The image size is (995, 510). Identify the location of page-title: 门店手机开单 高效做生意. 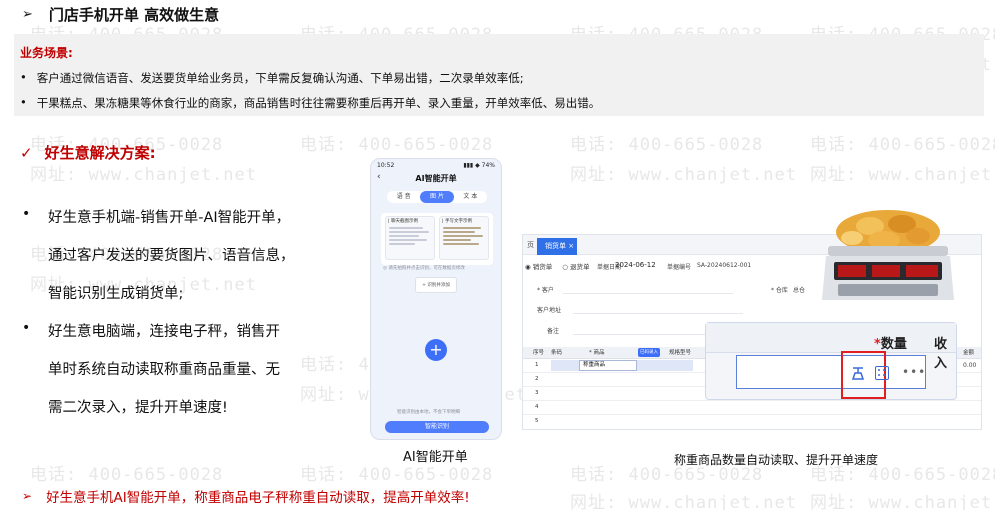
(134, 15).